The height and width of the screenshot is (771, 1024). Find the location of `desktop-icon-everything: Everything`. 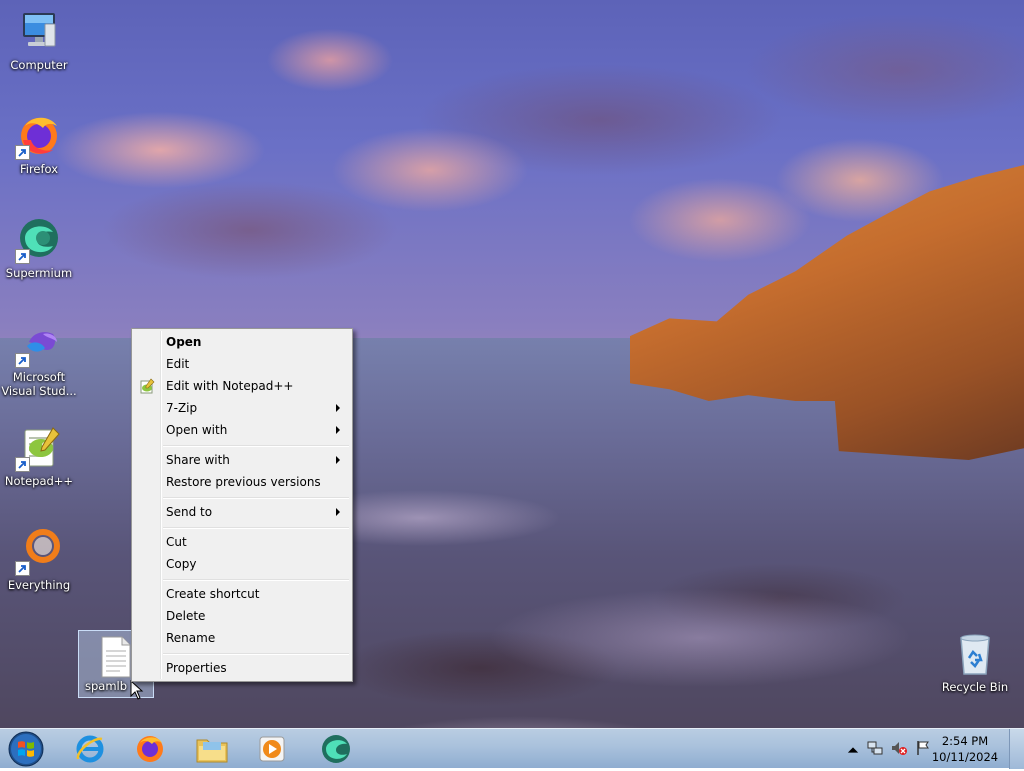

desktop-icon-everything: Everything is located at coordinates (39, 560).